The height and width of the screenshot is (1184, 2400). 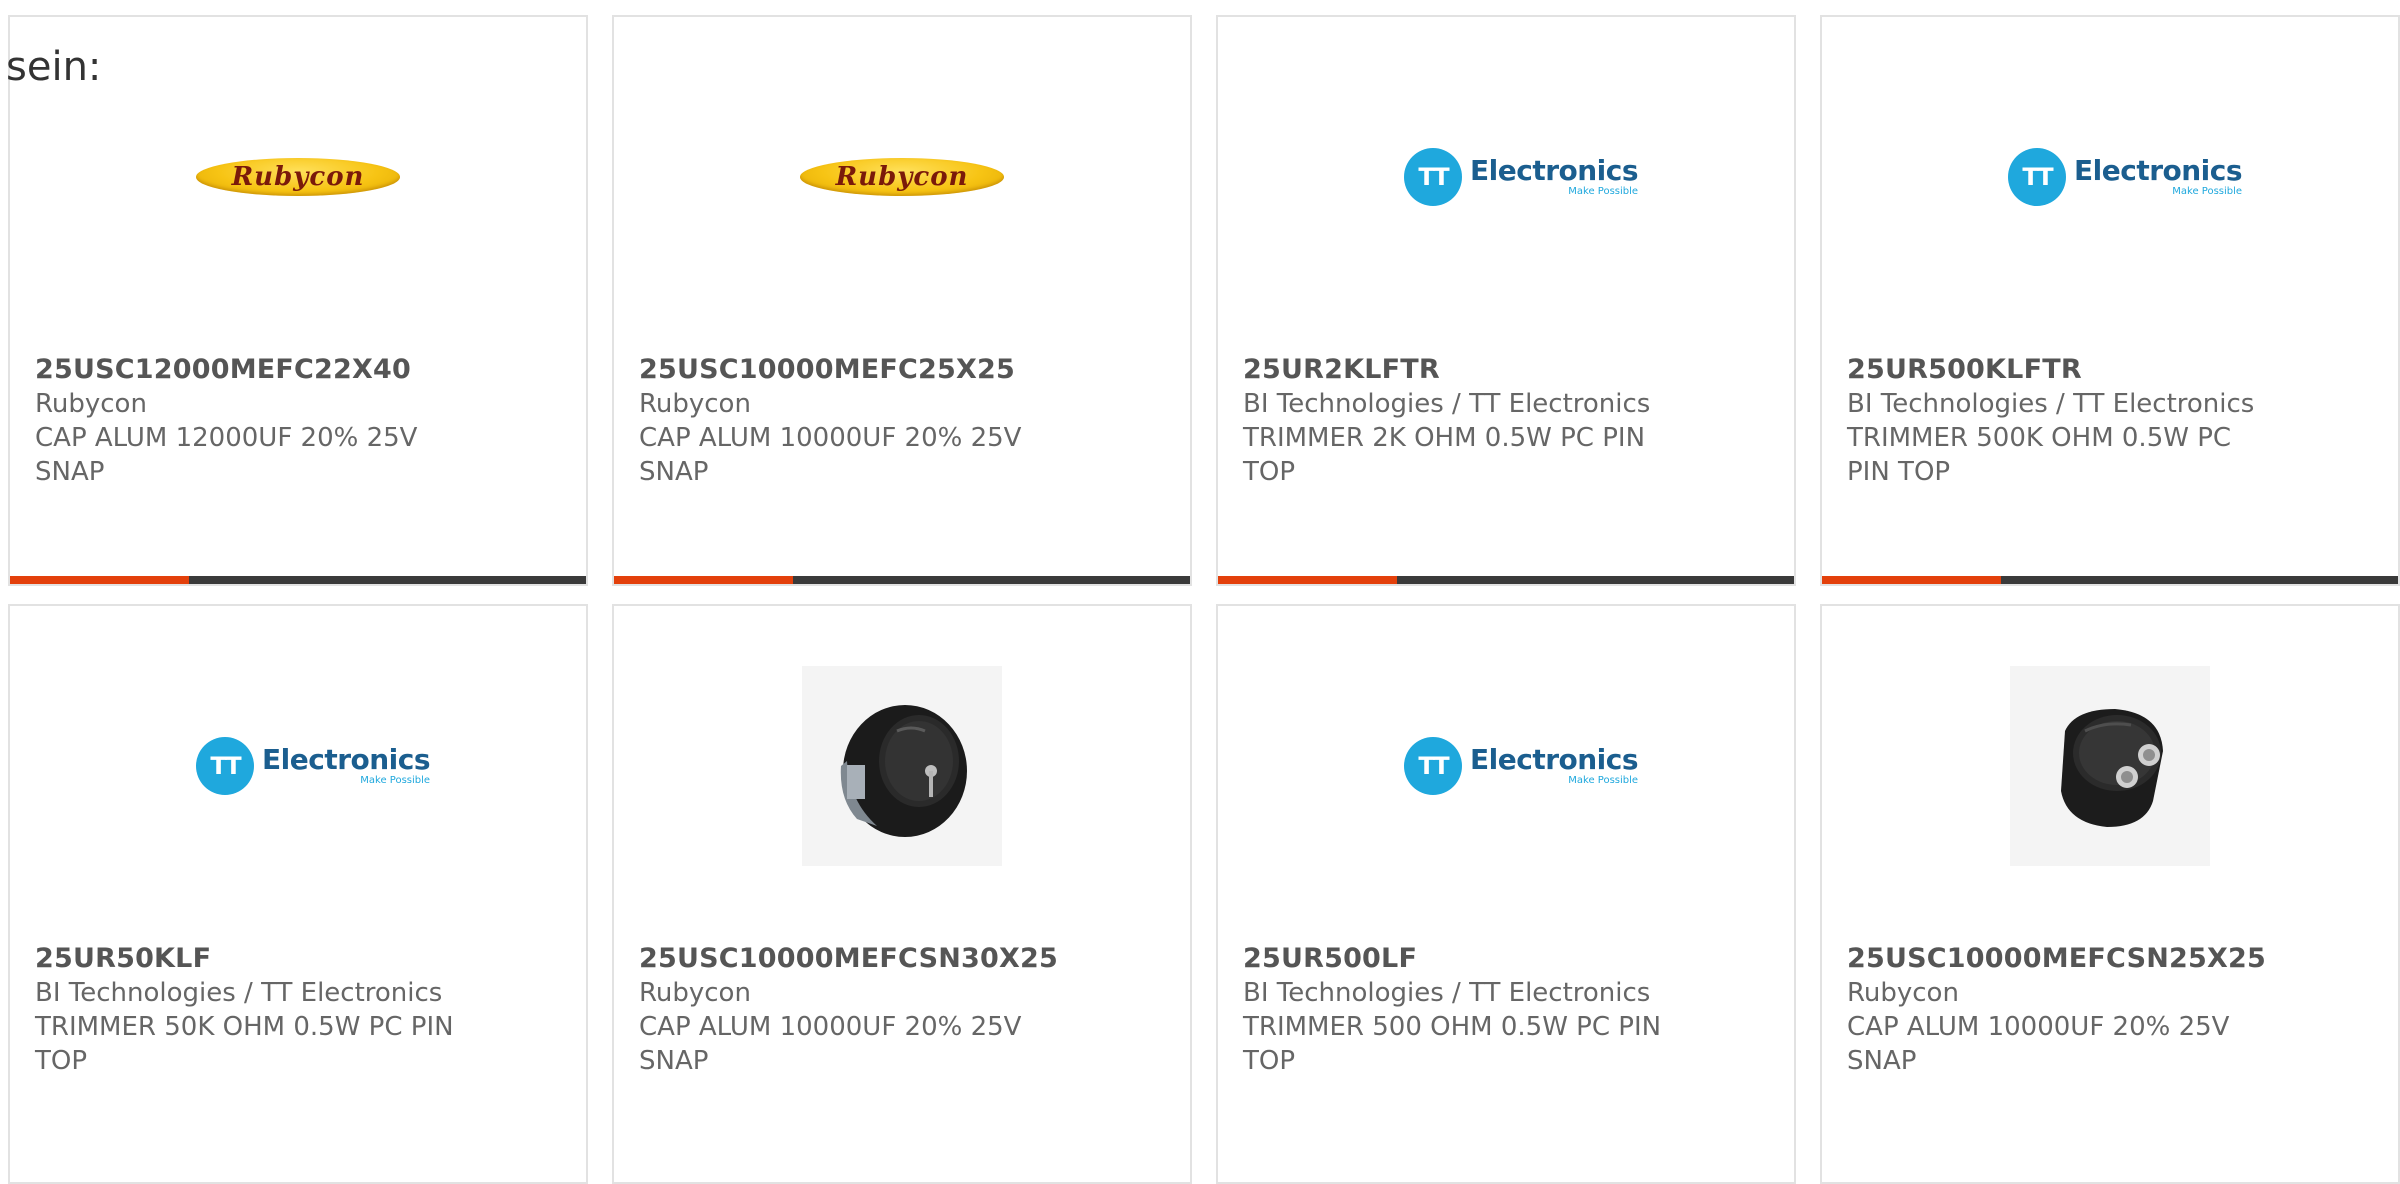 What do you see at coordinates (1473, 370) in the screenshot?
I see `part-number: 25UR2KLFTR` at bounding box center [1473, 370].